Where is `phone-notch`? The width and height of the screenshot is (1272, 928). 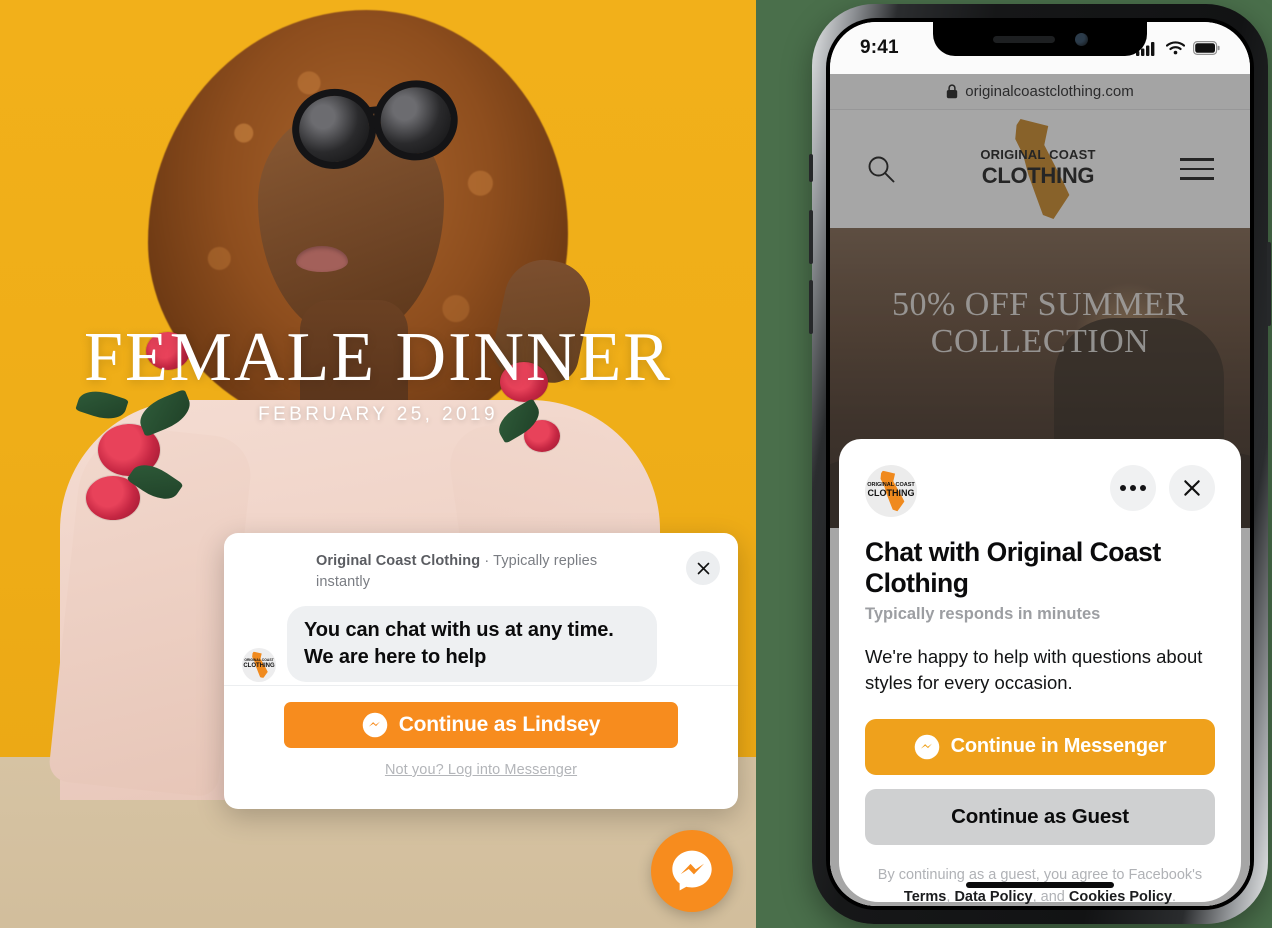
phone-notch is located at coordinates (1040, 39).